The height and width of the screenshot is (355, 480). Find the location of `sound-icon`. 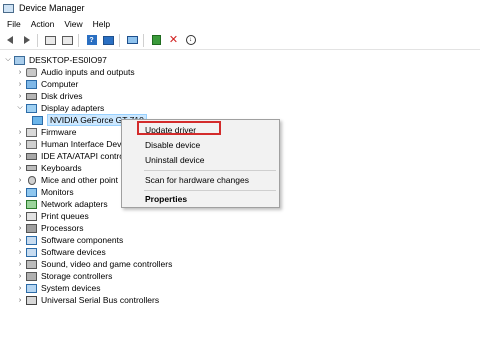

sound-icon is located at coordinates (31, 264).